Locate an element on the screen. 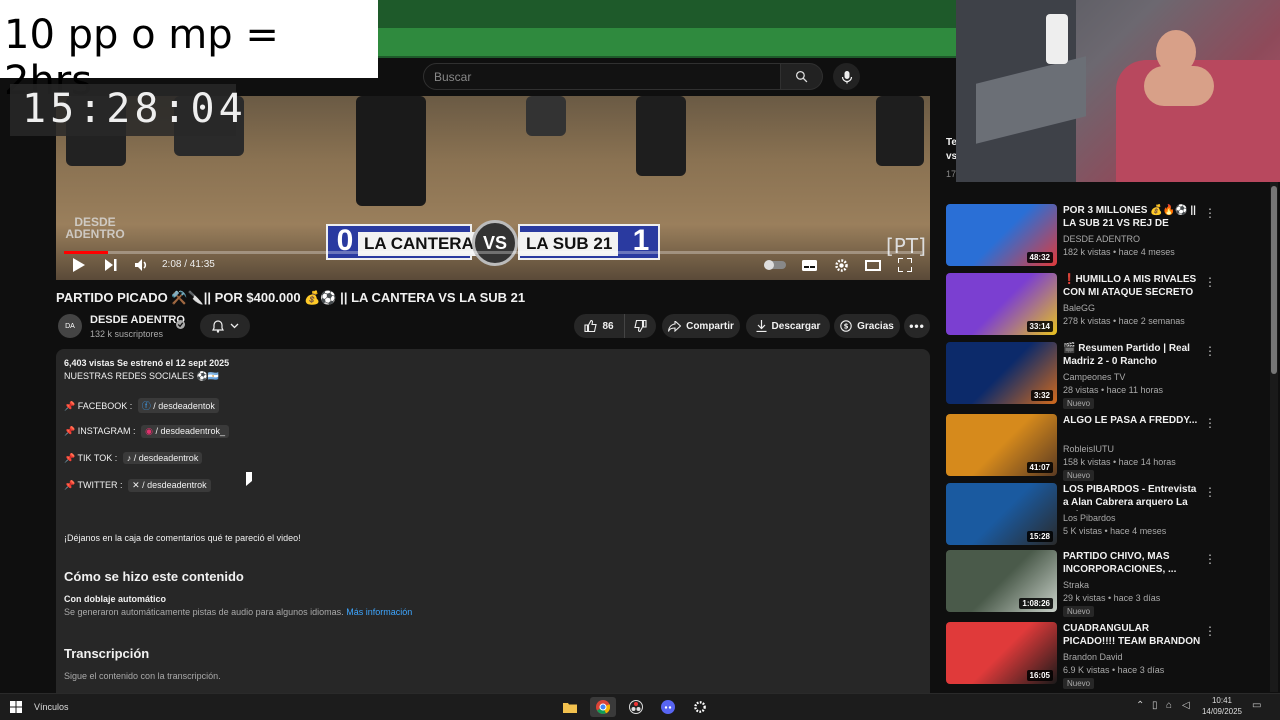  speaker-icon: ◁ is located at coordinates (1186, 705).